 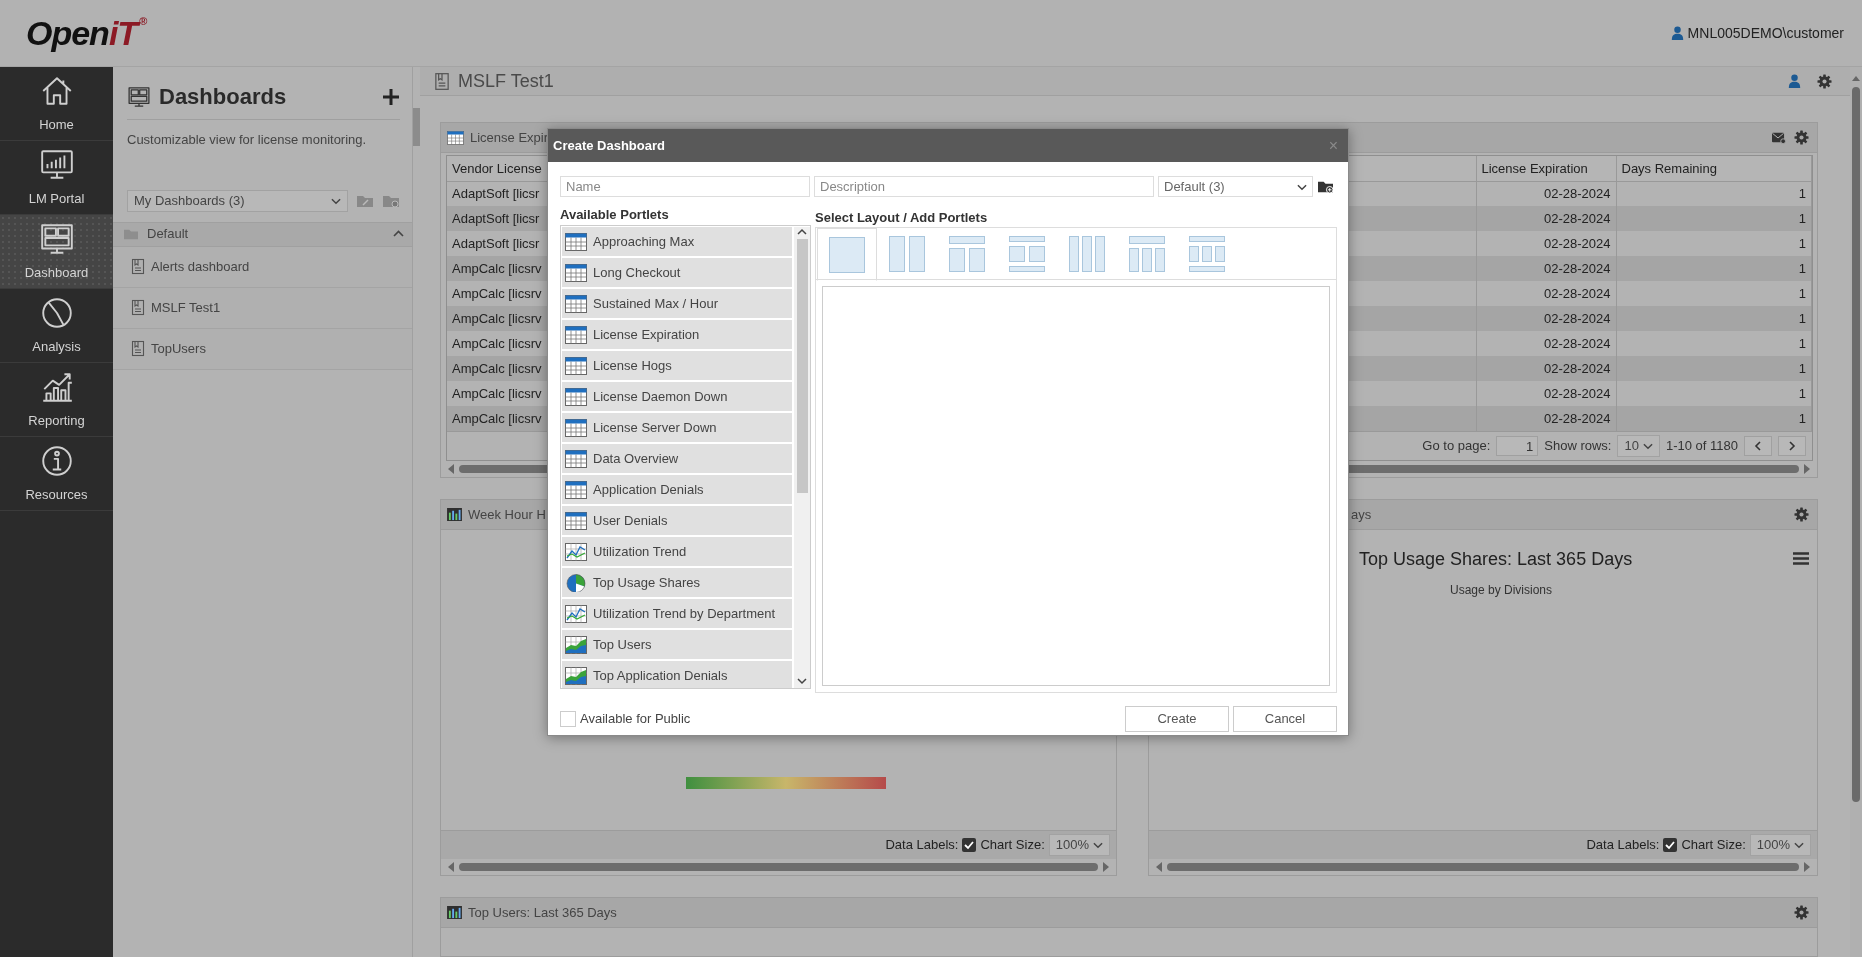 I want to click on name-field: Name, so click(x=685, y=186).